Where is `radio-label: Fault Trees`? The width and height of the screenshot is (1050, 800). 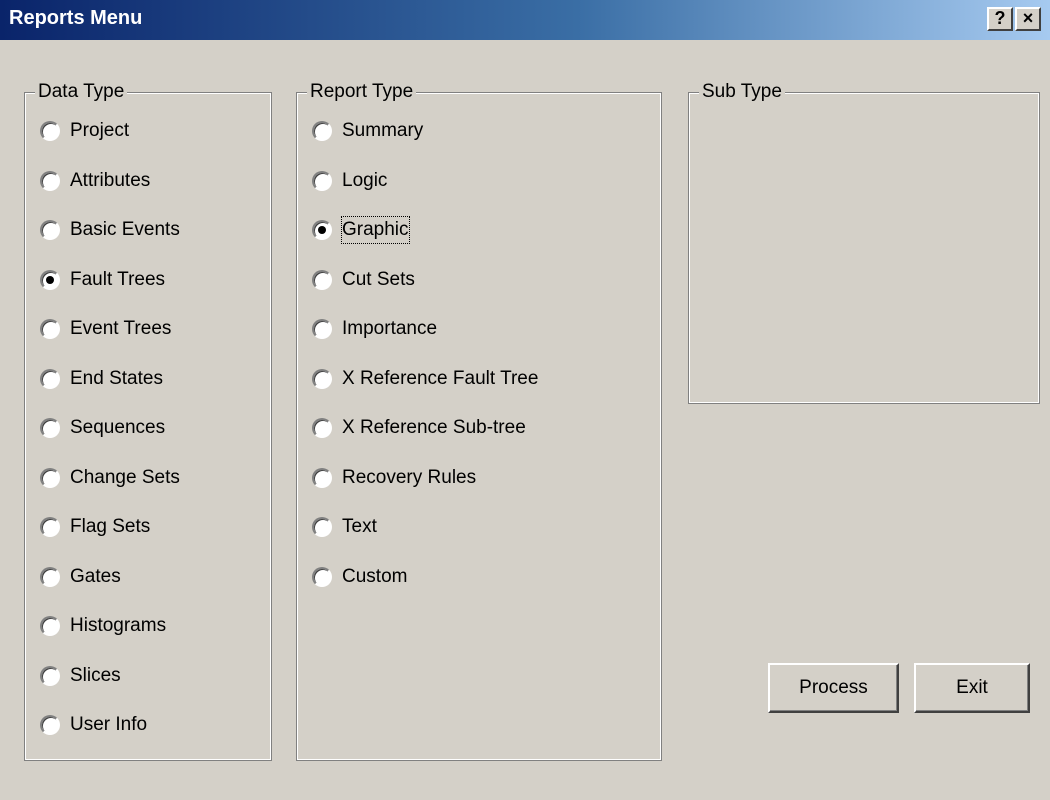
radio-label: Fault Trees is located at coordinates (118, 279).